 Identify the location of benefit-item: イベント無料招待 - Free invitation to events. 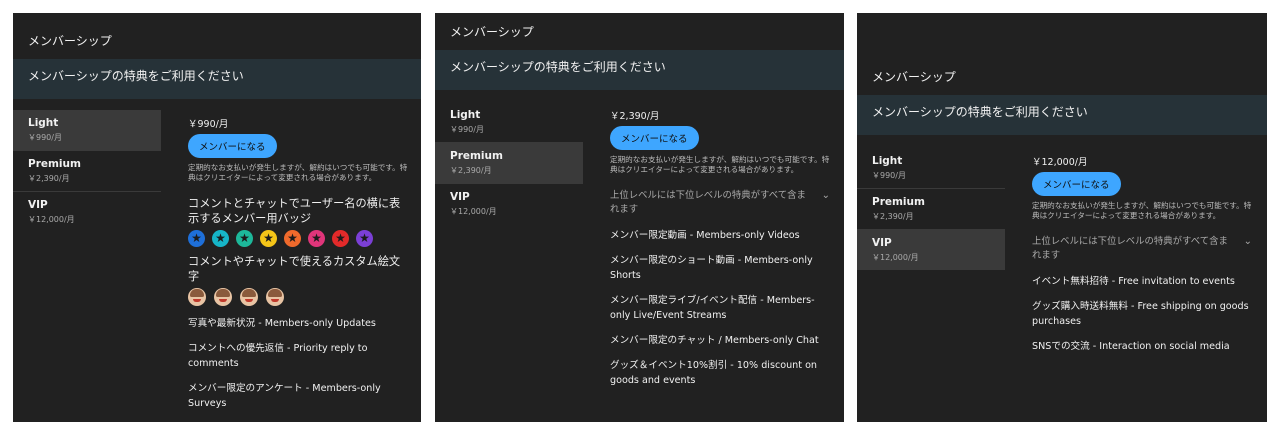
(1133, 281).